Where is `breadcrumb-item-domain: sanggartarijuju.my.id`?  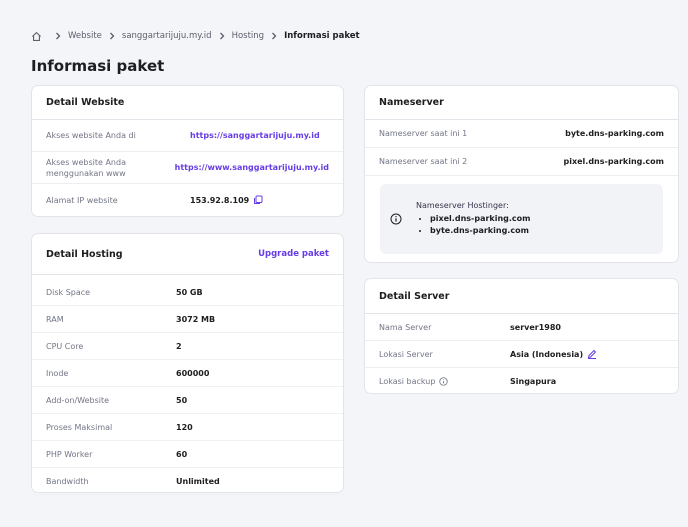 breadcrumb-item-domain: sanggartarijuju.my.id is located at coordinates (167, 36).